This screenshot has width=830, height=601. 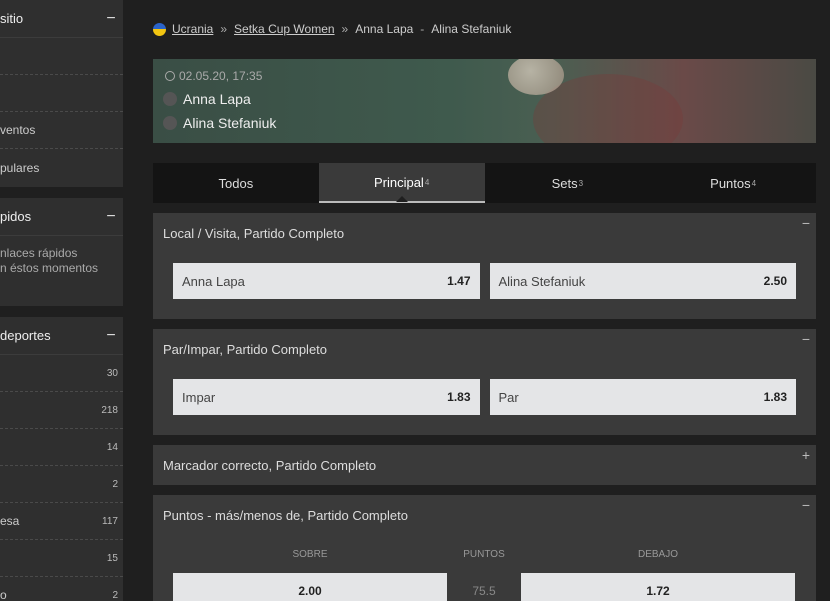 I want to click on odds-row: Impar 1.83 Par 1.83, so click(x=484, y=397).